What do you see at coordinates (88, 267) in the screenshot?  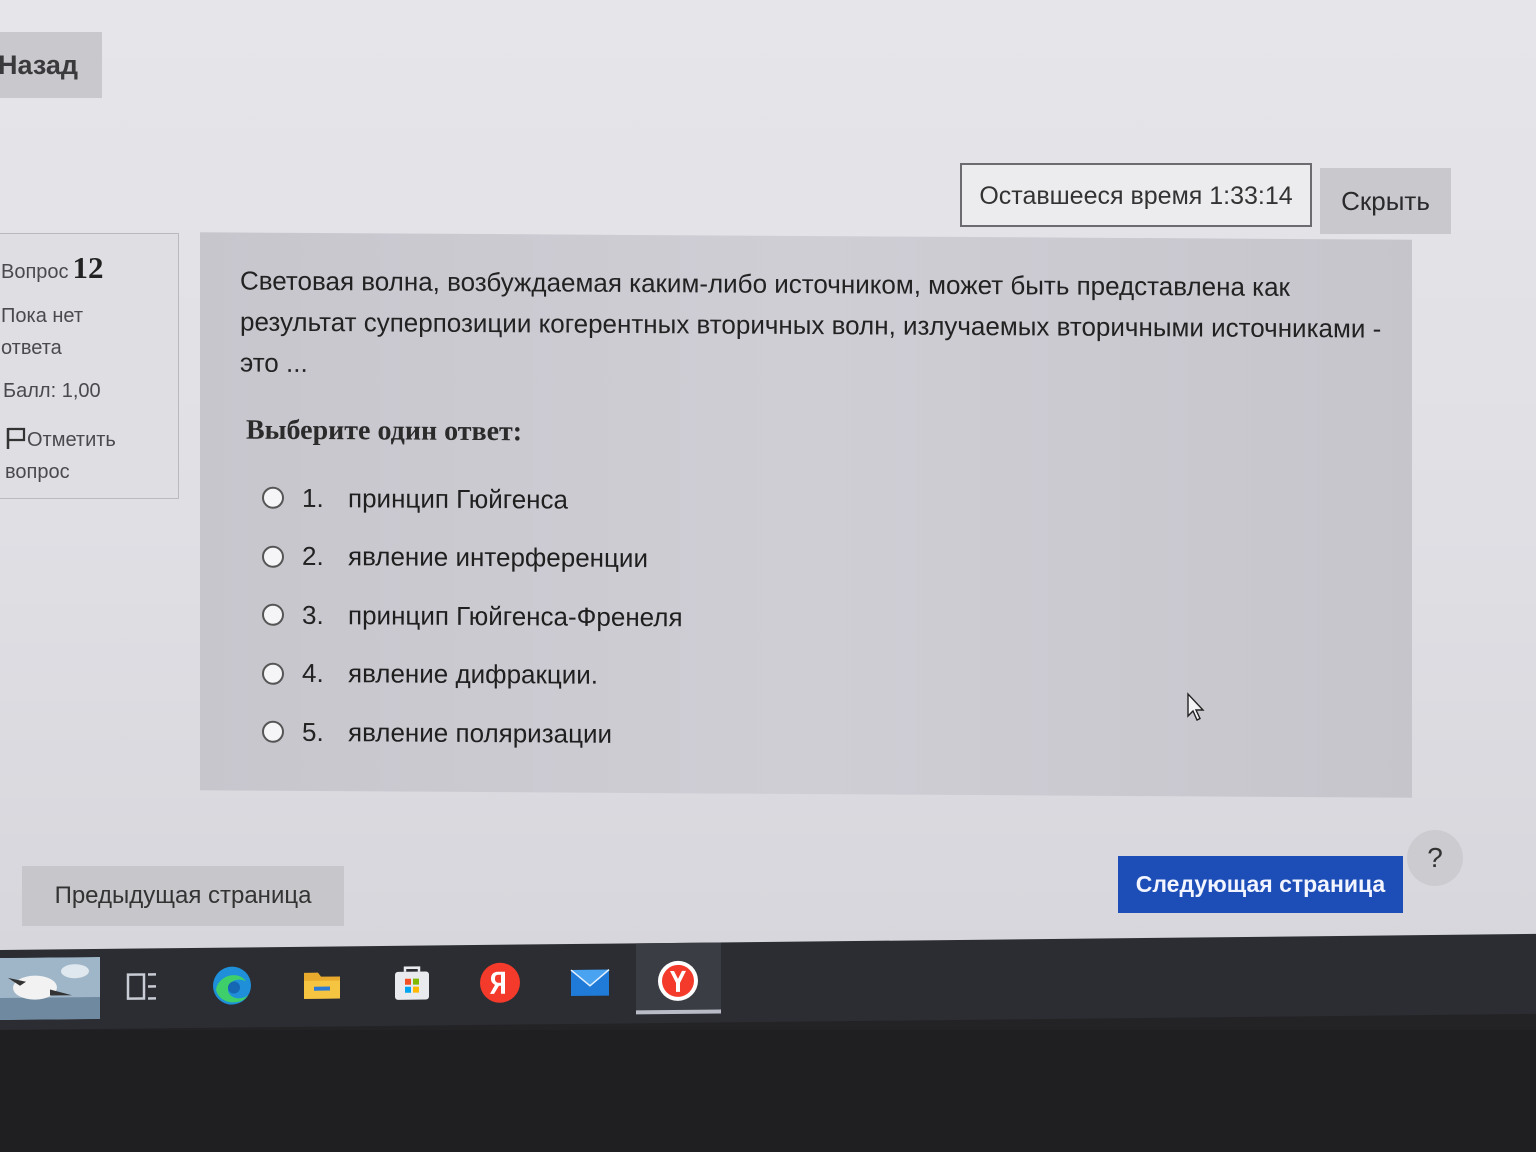 I see `question-number-value: 12` at bounding box center [88, 267].